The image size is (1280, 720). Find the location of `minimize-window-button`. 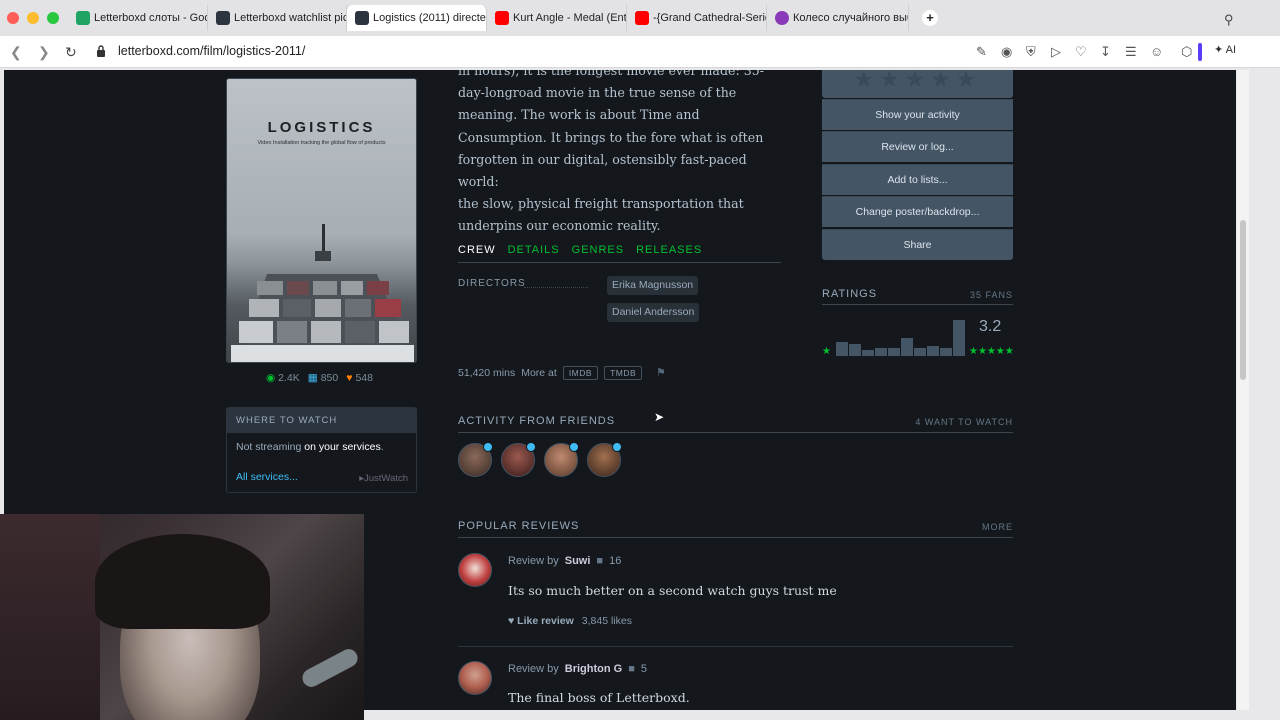

minimize-window-button is located at coordinates (33, 18).